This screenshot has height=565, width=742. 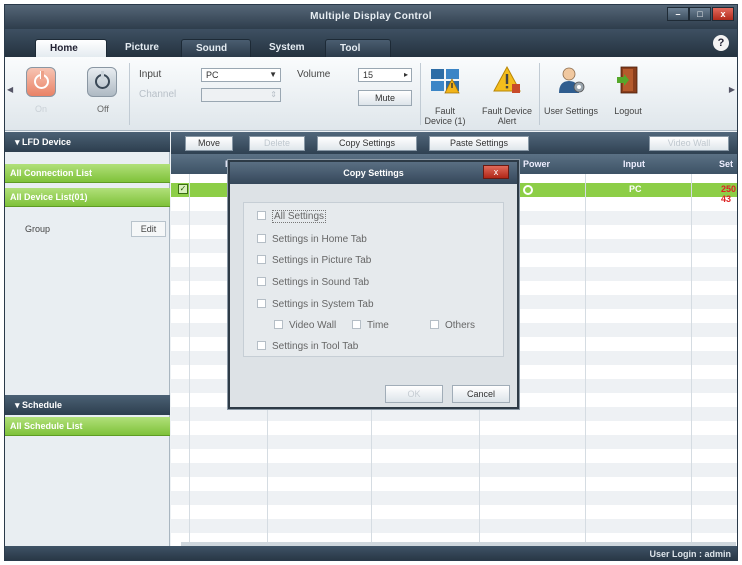 What do you see at coordinates (414, 394) in the screenshot?
I see `ok-button: OK` at bounding box center [414, 394].